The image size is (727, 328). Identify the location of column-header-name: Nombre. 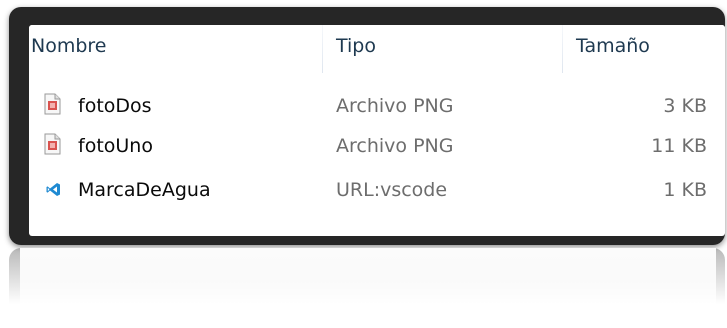
(69, 46).